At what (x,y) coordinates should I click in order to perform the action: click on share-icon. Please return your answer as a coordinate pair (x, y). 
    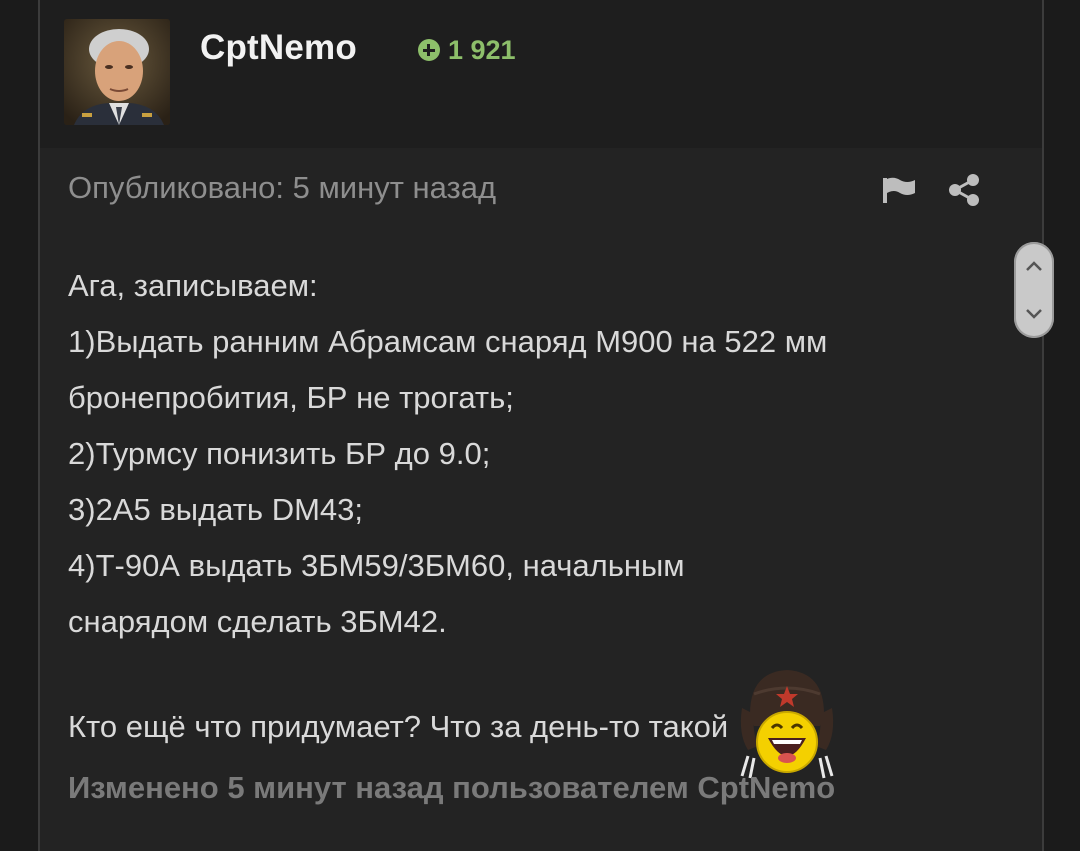
    Looking at the image, I should click on (964, 190).